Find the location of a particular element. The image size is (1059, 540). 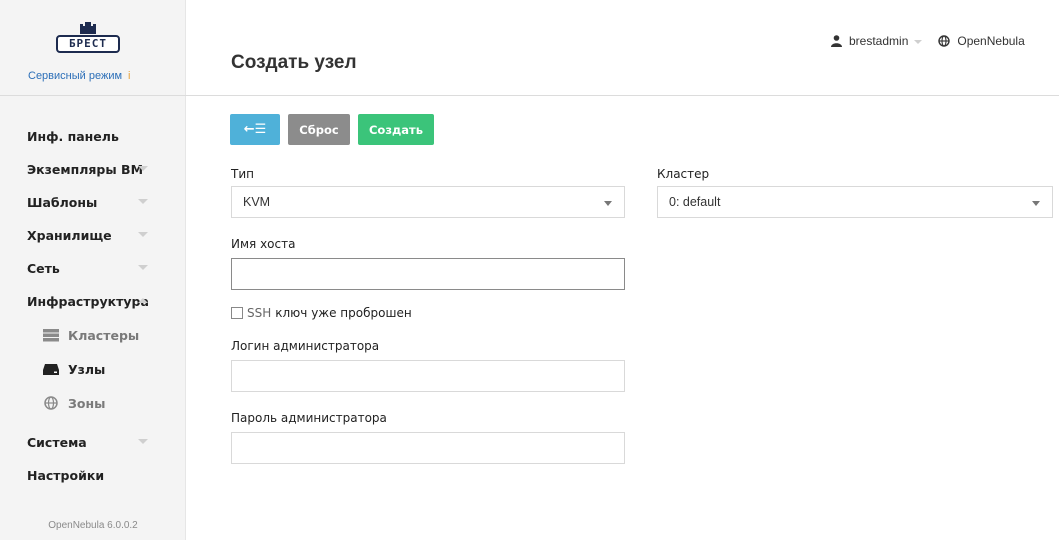

sidebar-item-system: Система is located at coordinates (93, 442).